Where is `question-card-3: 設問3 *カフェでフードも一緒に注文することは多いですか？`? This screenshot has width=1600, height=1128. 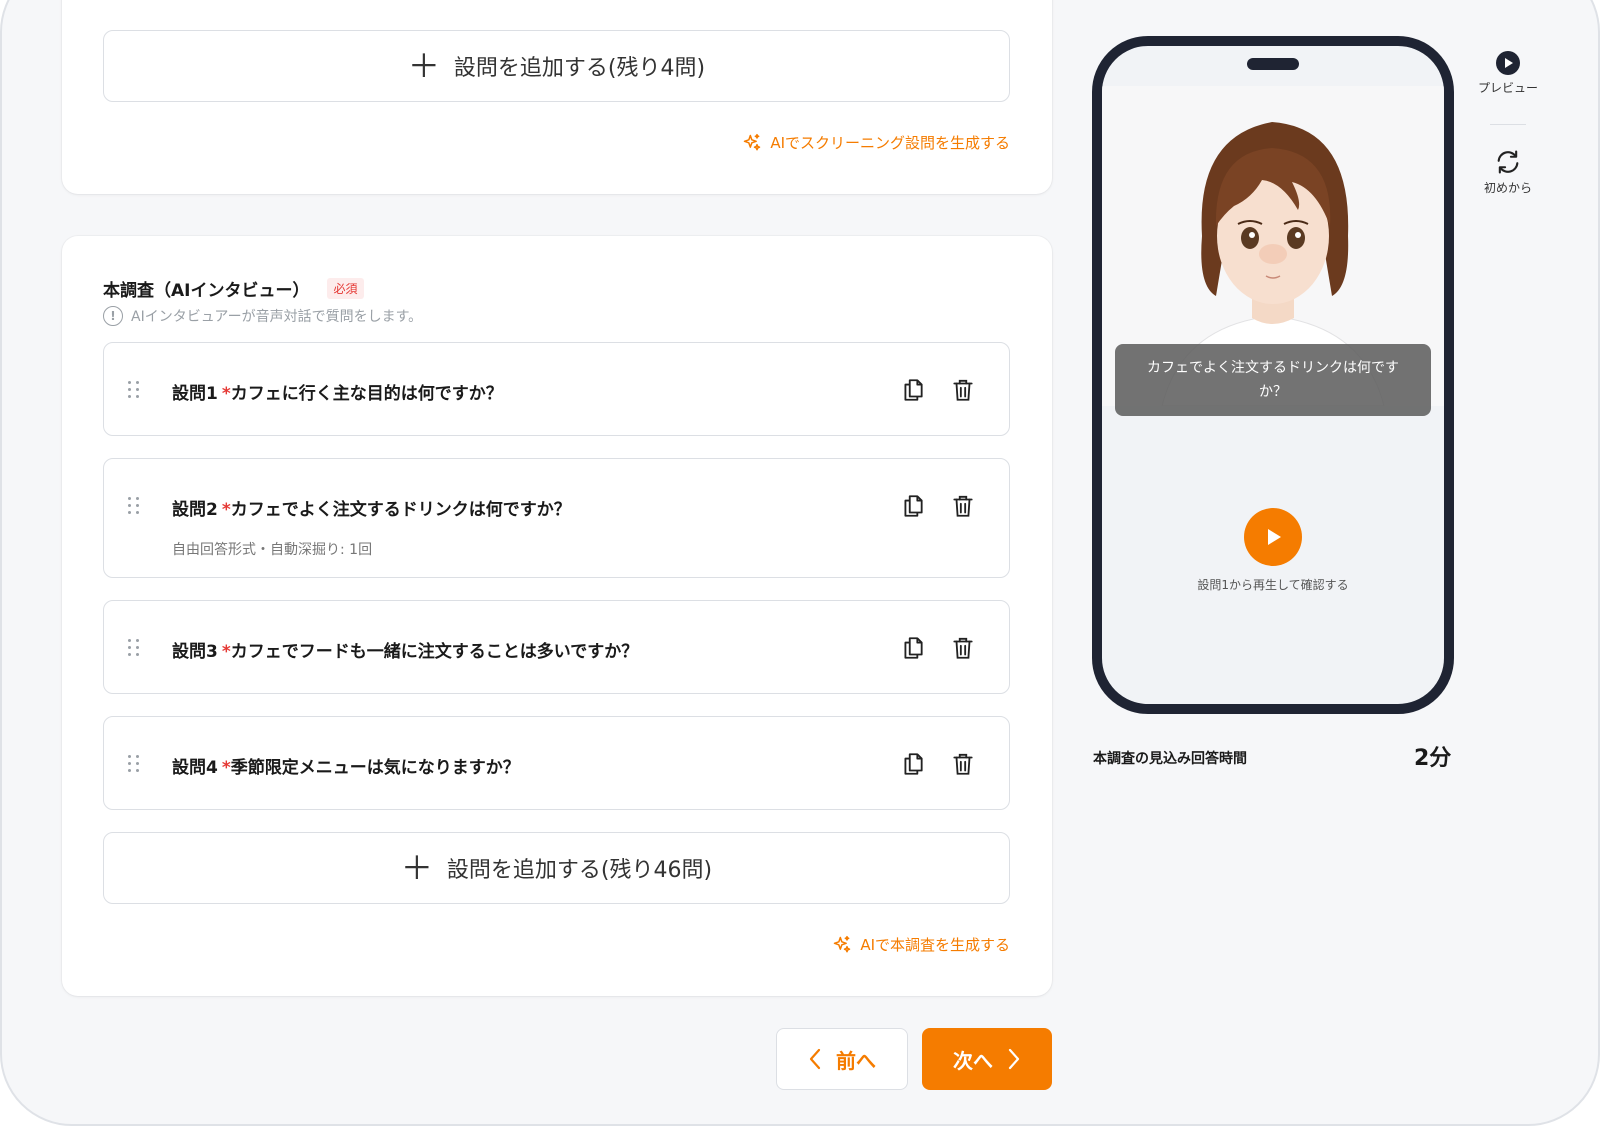
question-card-3: 設問3 *カフェでフードも一緒に注文することは多いですか？ is located at coordinates (556, 647).